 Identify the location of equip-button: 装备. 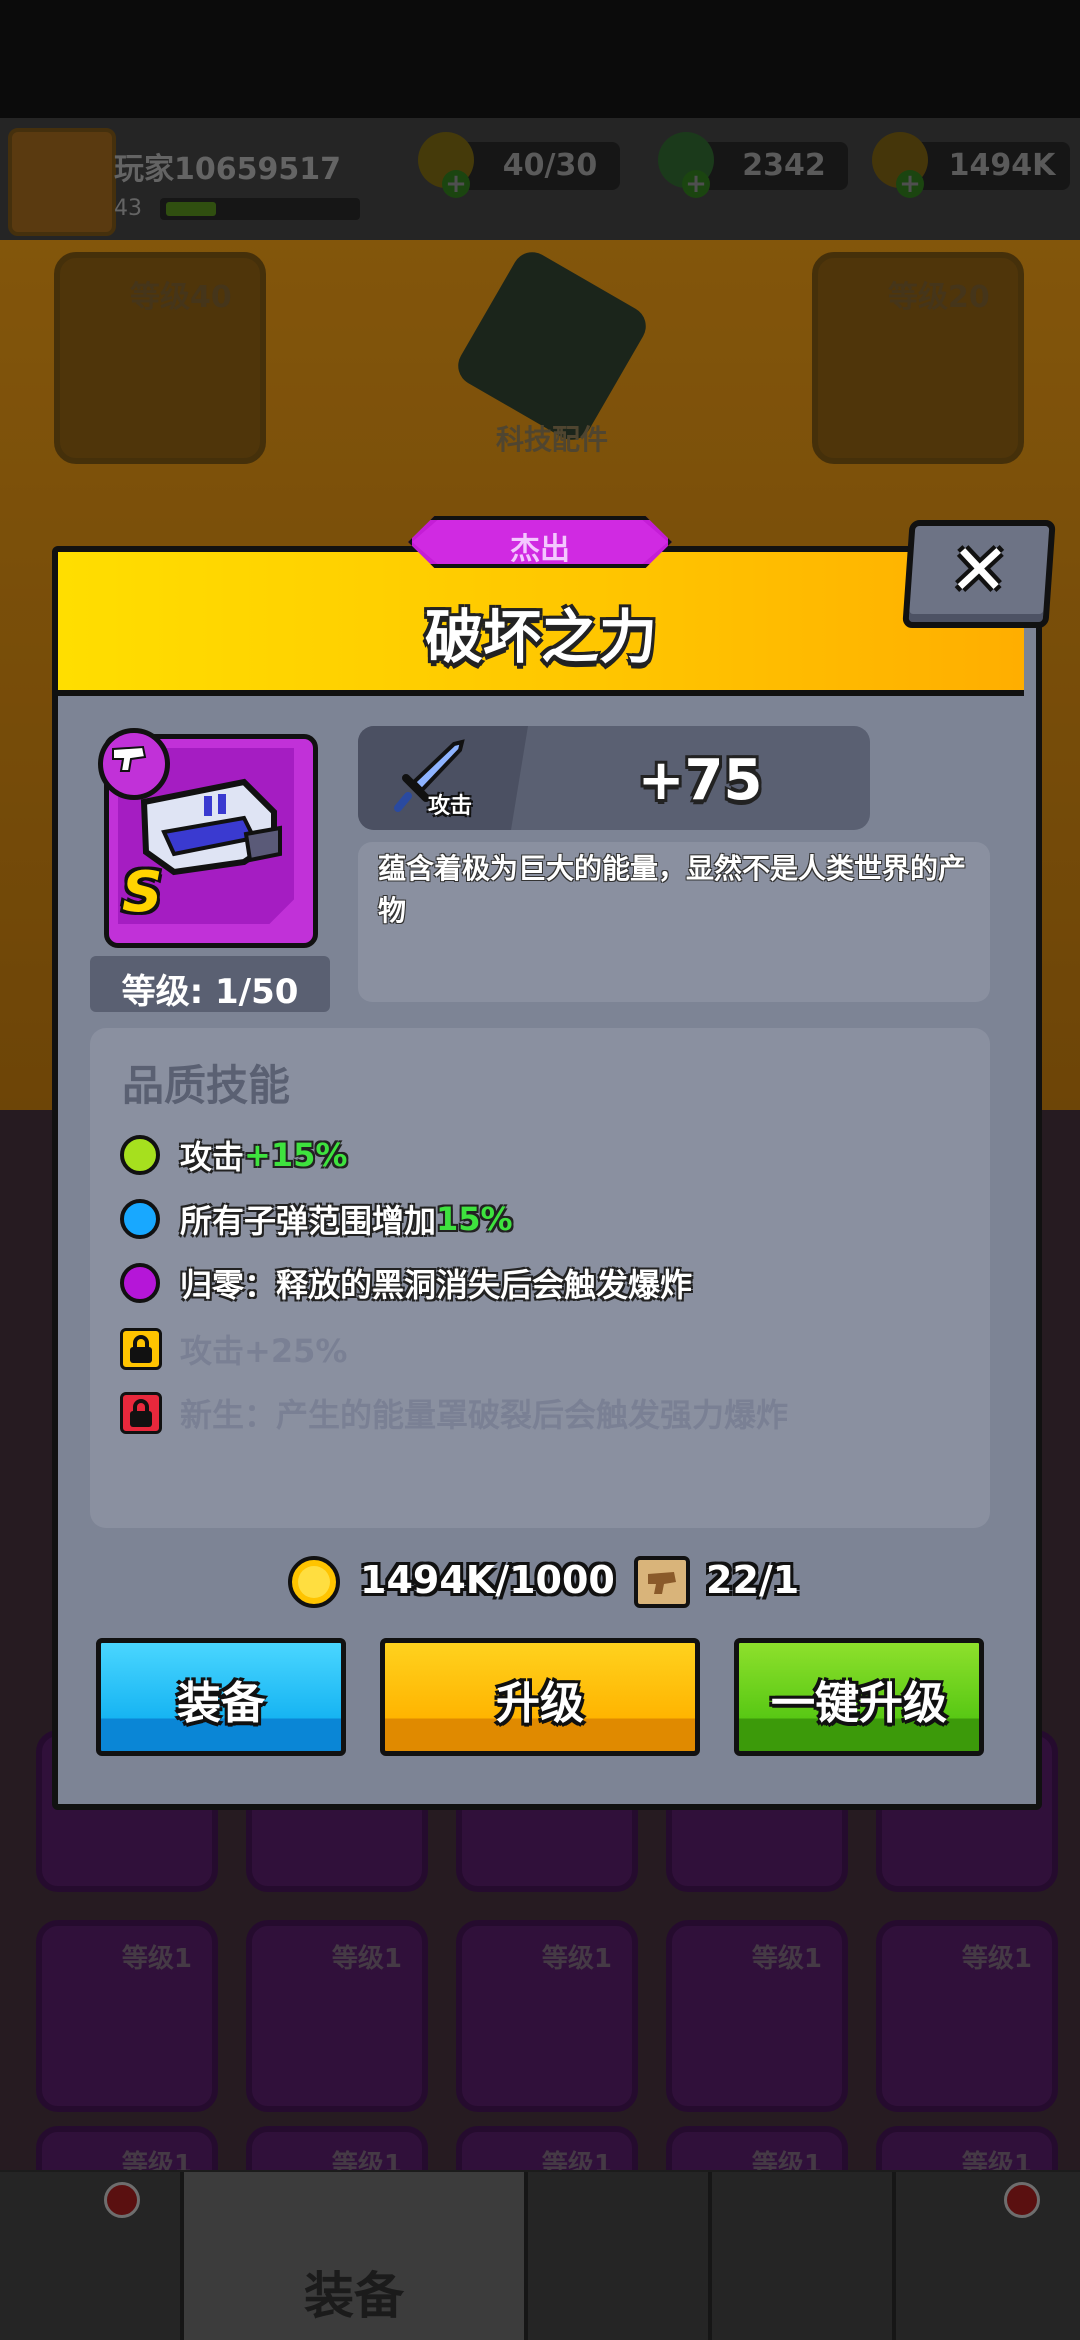
(221, 1697).